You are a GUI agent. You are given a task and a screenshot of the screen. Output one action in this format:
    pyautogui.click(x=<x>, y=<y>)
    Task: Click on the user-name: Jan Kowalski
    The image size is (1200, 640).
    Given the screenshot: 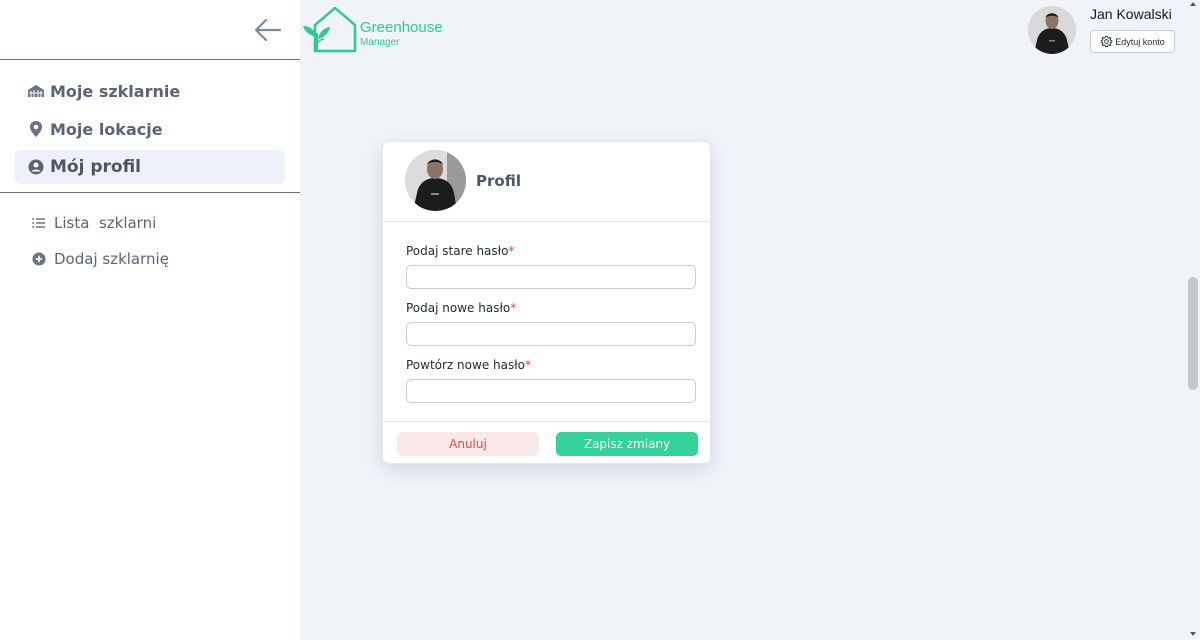 What is the action you would take?
    pyautogui.click(x=1131, y=14)
    